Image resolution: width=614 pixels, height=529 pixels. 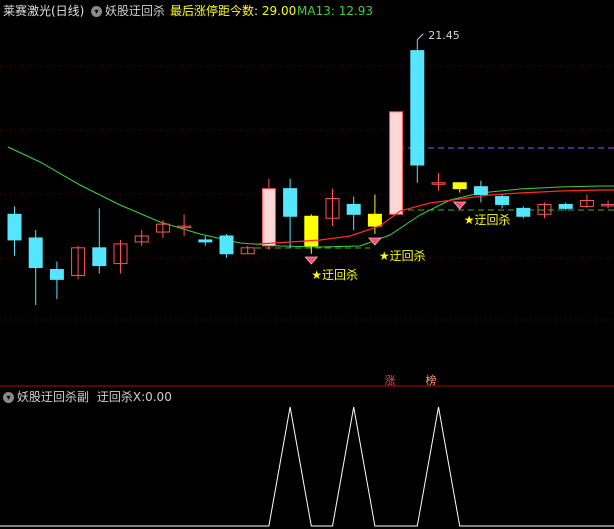 What do you see at coordinates (420, 37) in the screenshot?
I see `max-pointer` at bounding box center [420, 37].